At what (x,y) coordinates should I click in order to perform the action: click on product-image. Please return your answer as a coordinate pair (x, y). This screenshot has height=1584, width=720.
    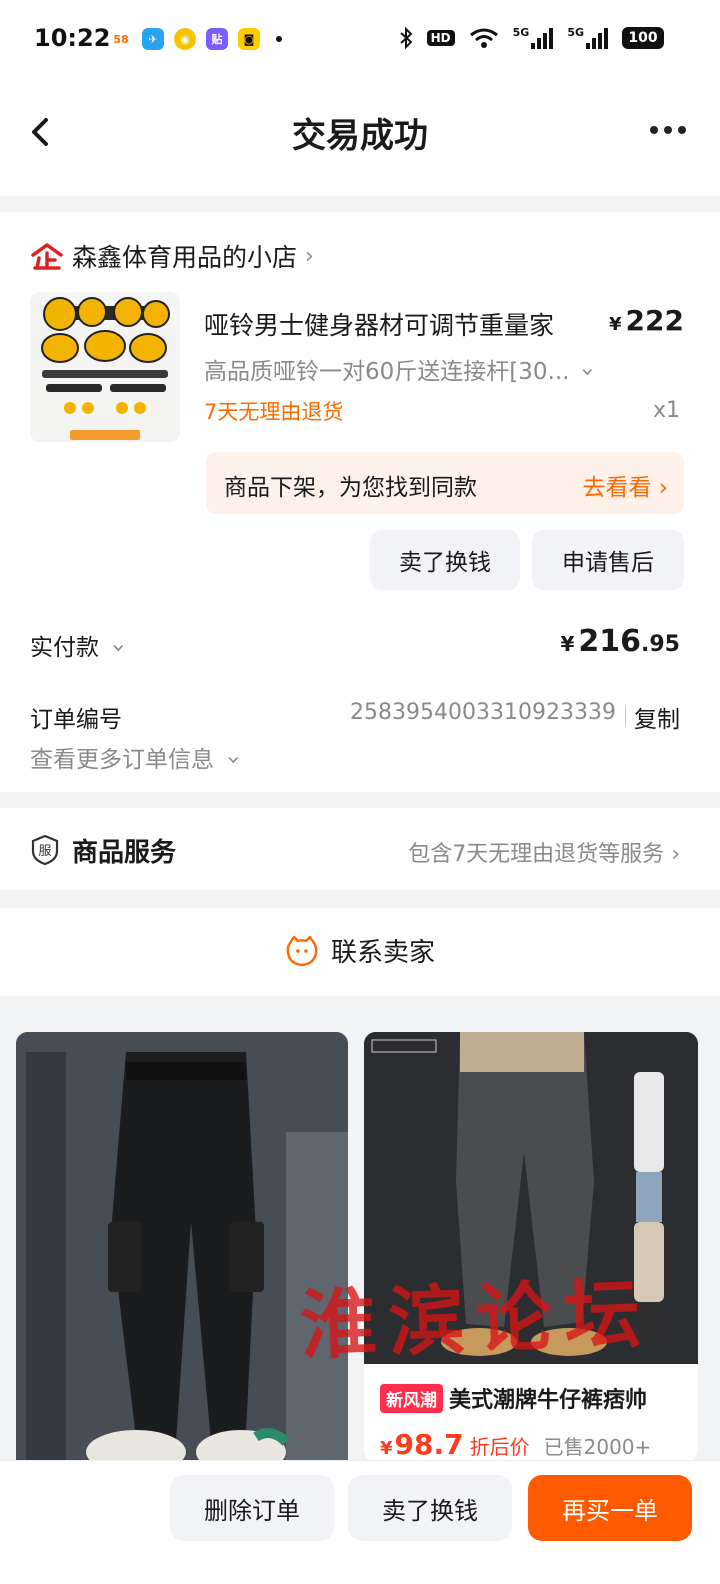
    Looking at the image, I should click on (105, 367).